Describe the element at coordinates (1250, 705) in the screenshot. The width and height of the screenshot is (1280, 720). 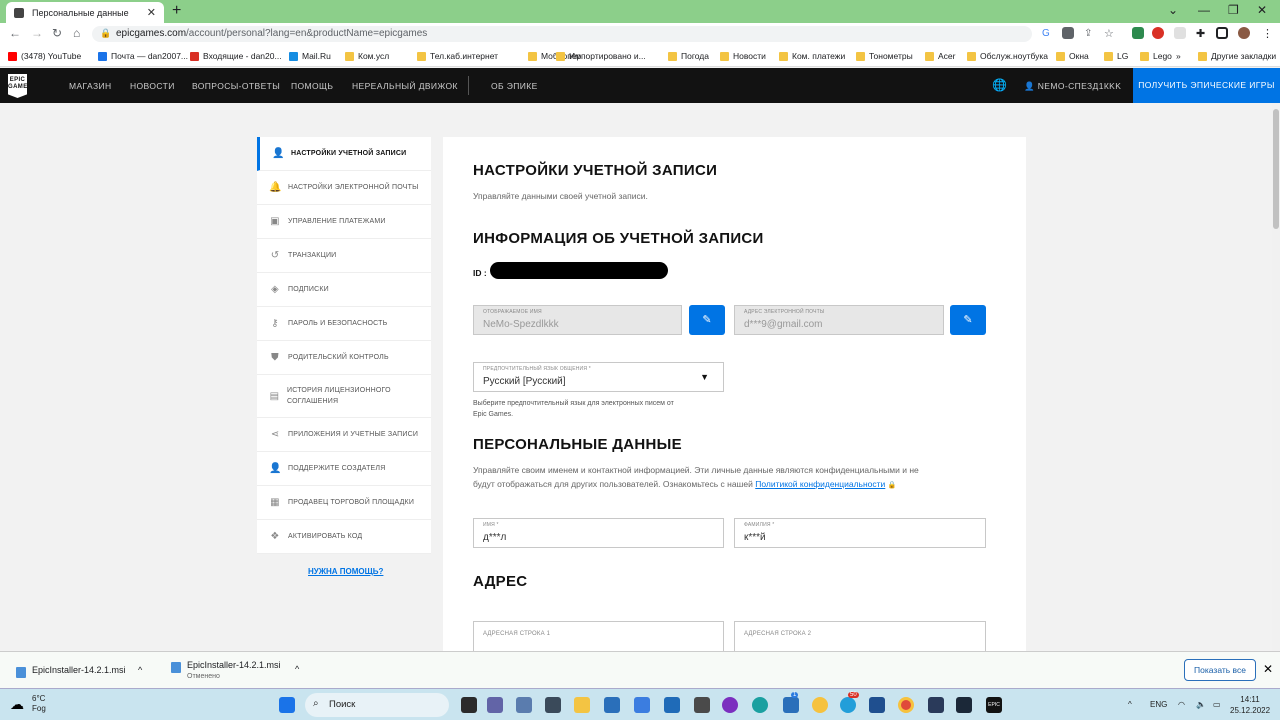
I see `taskbar-clock: 14:11 25.12.2022` at that location.